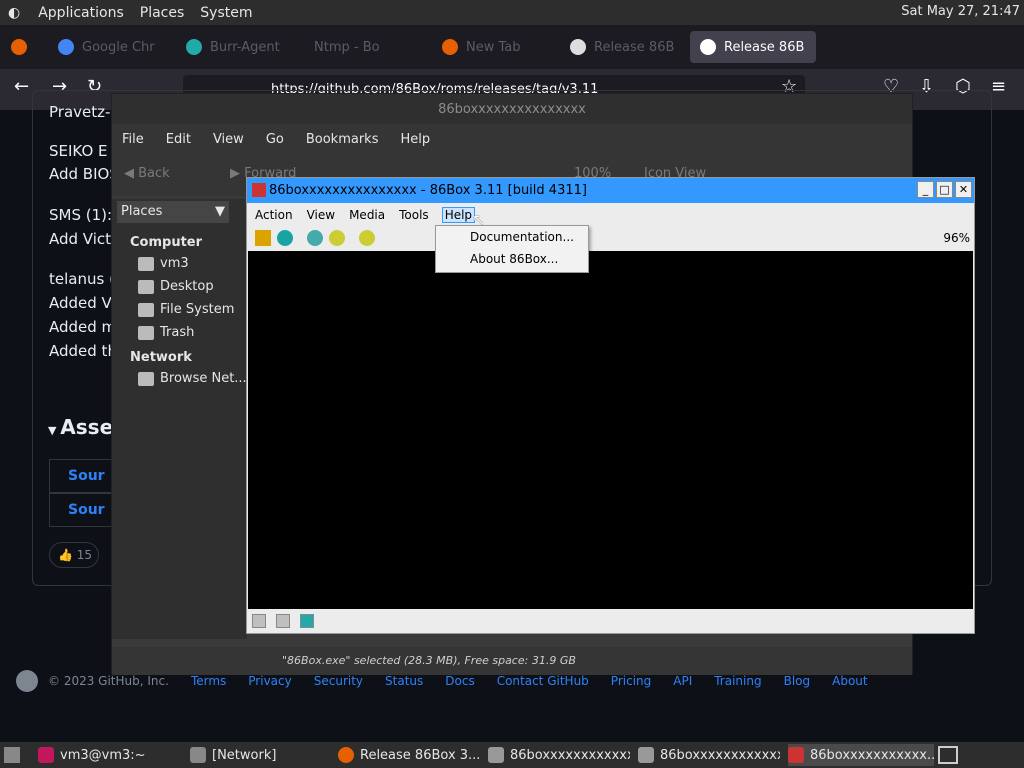 The width and height of the screenshot is (1024, 768). I want to click on cdrom-drive-icon, so click(283, 621).